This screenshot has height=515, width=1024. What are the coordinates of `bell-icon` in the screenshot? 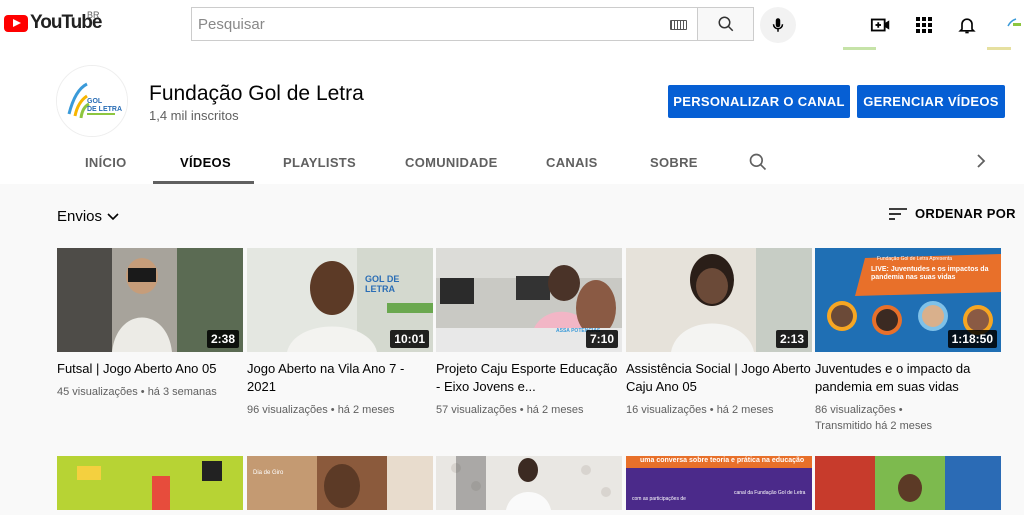 It's located at (967, 26).